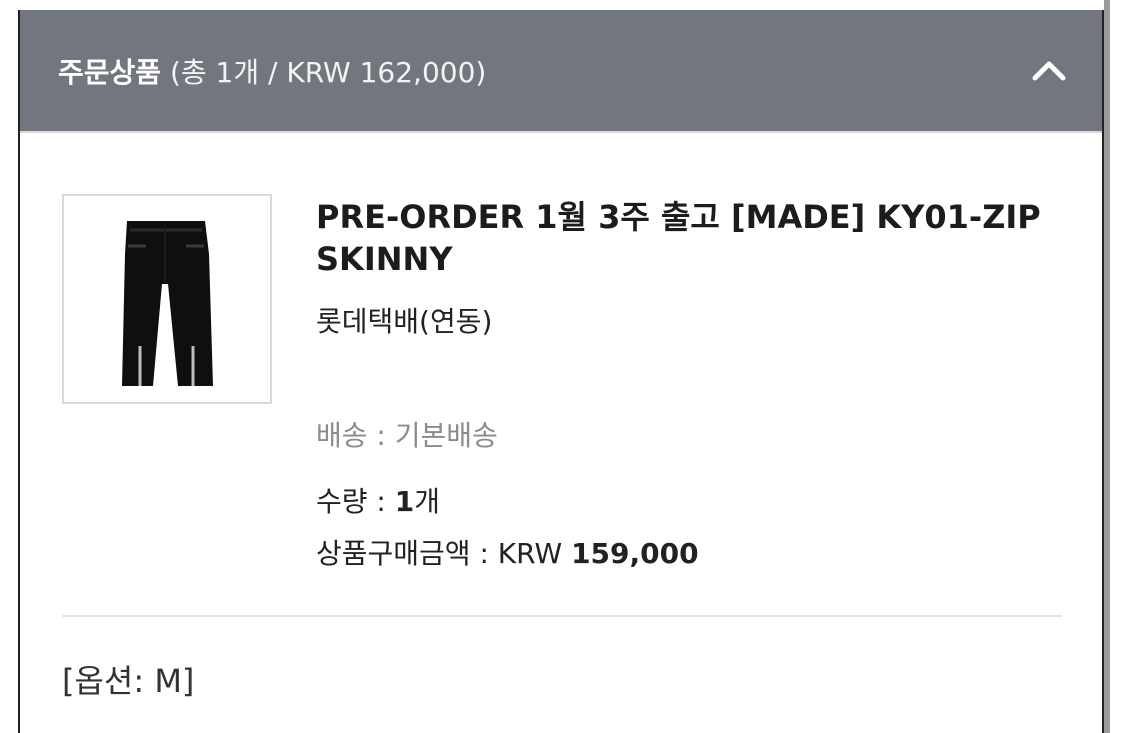 This screenshot has width=1125, height=733. What do you see at coordinates (562, 616) in the screenshot?
I see `item-divider` at bounding box center [562, 616].